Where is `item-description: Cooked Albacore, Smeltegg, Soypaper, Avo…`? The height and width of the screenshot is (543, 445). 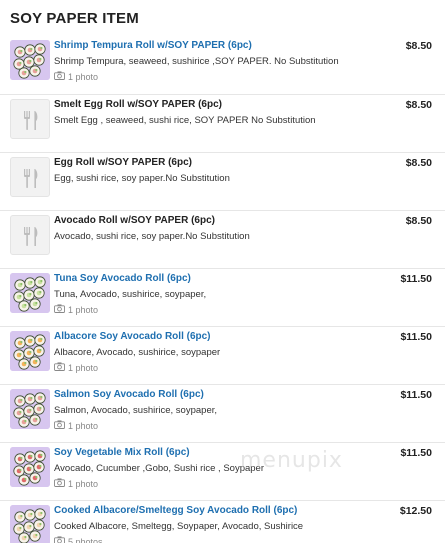 item-description: Cooked Albacore, Smeltegg, Soypaper, Avo… is located at coordinates (179, 526).